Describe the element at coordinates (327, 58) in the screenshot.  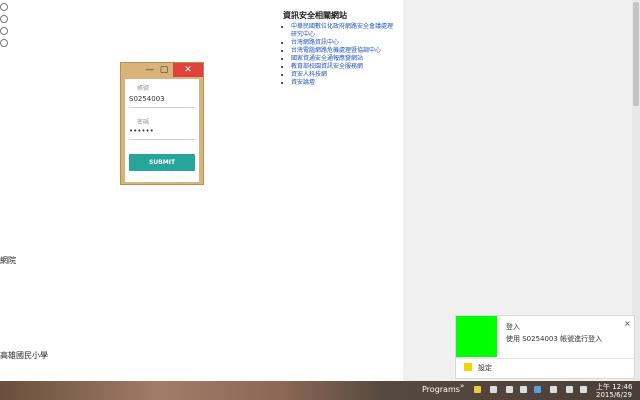
I see `link: 國家資通安全通報應變網站` at that location.